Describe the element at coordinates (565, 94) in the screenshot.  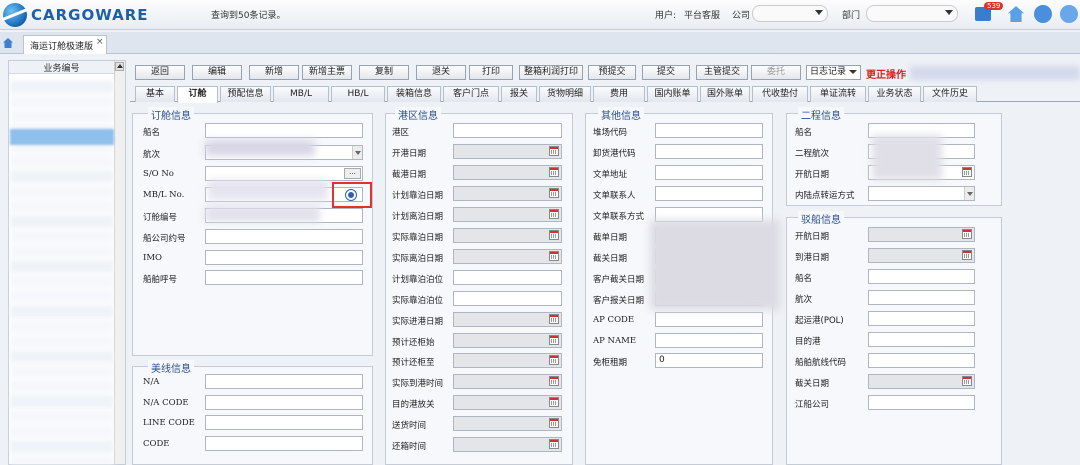
I see `form-tab-8: 货物明细` at that location.